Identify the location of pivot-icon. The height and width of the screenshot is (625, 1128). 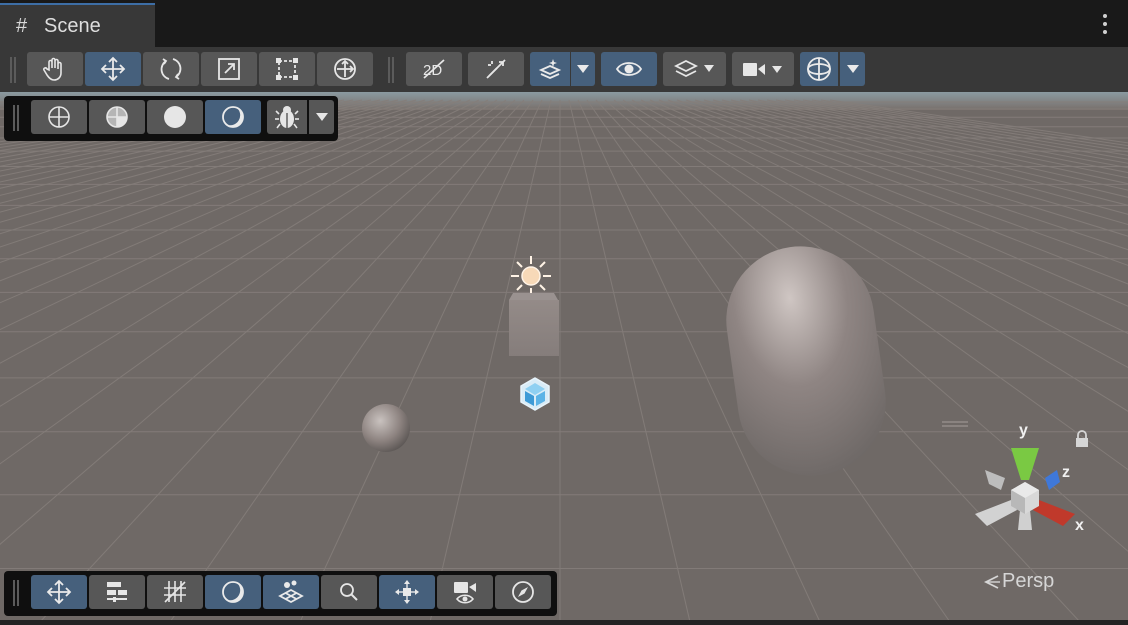
(407, 592).